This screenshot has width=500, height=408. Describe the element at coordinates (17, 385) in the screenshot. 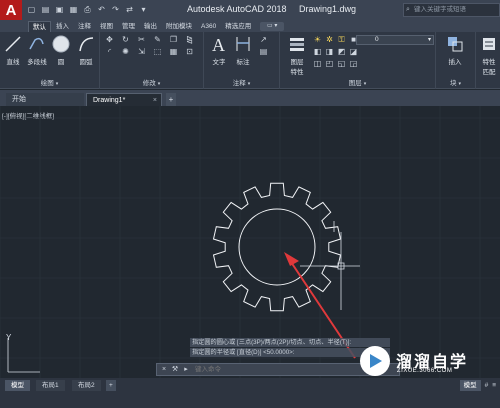

I see `tab-model: 模型` at that location.